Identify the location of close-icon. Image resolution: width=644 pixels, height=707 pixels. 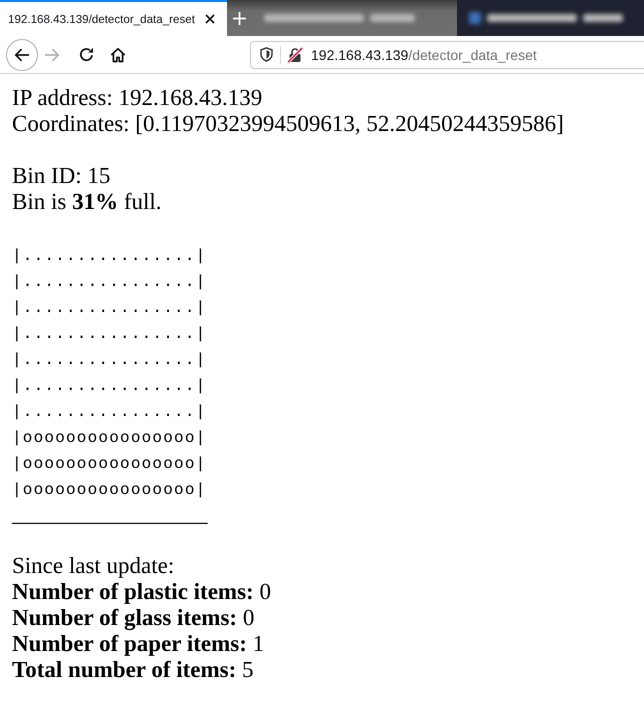
(210, 19).